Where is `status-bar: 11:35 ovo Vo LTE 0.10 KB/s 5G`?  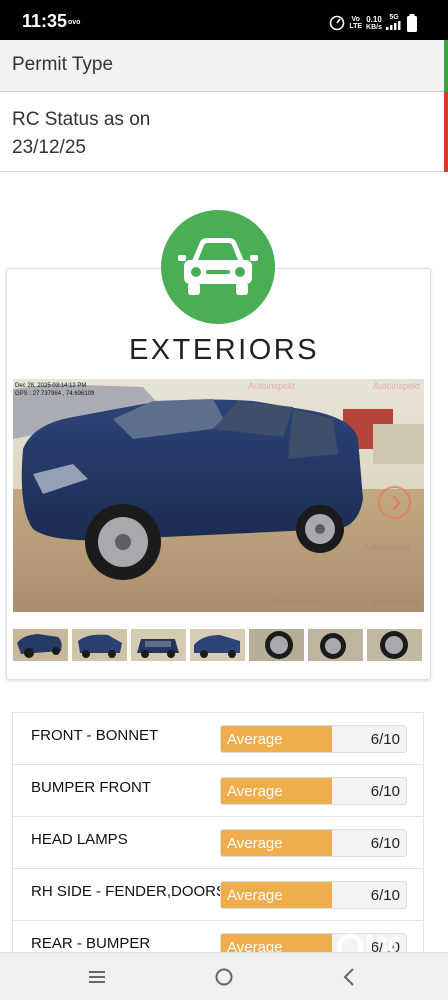 status-bar: 11:35 ovo Vo LTE 0.10 KB/s 5G is located at coordinates (224, 20).